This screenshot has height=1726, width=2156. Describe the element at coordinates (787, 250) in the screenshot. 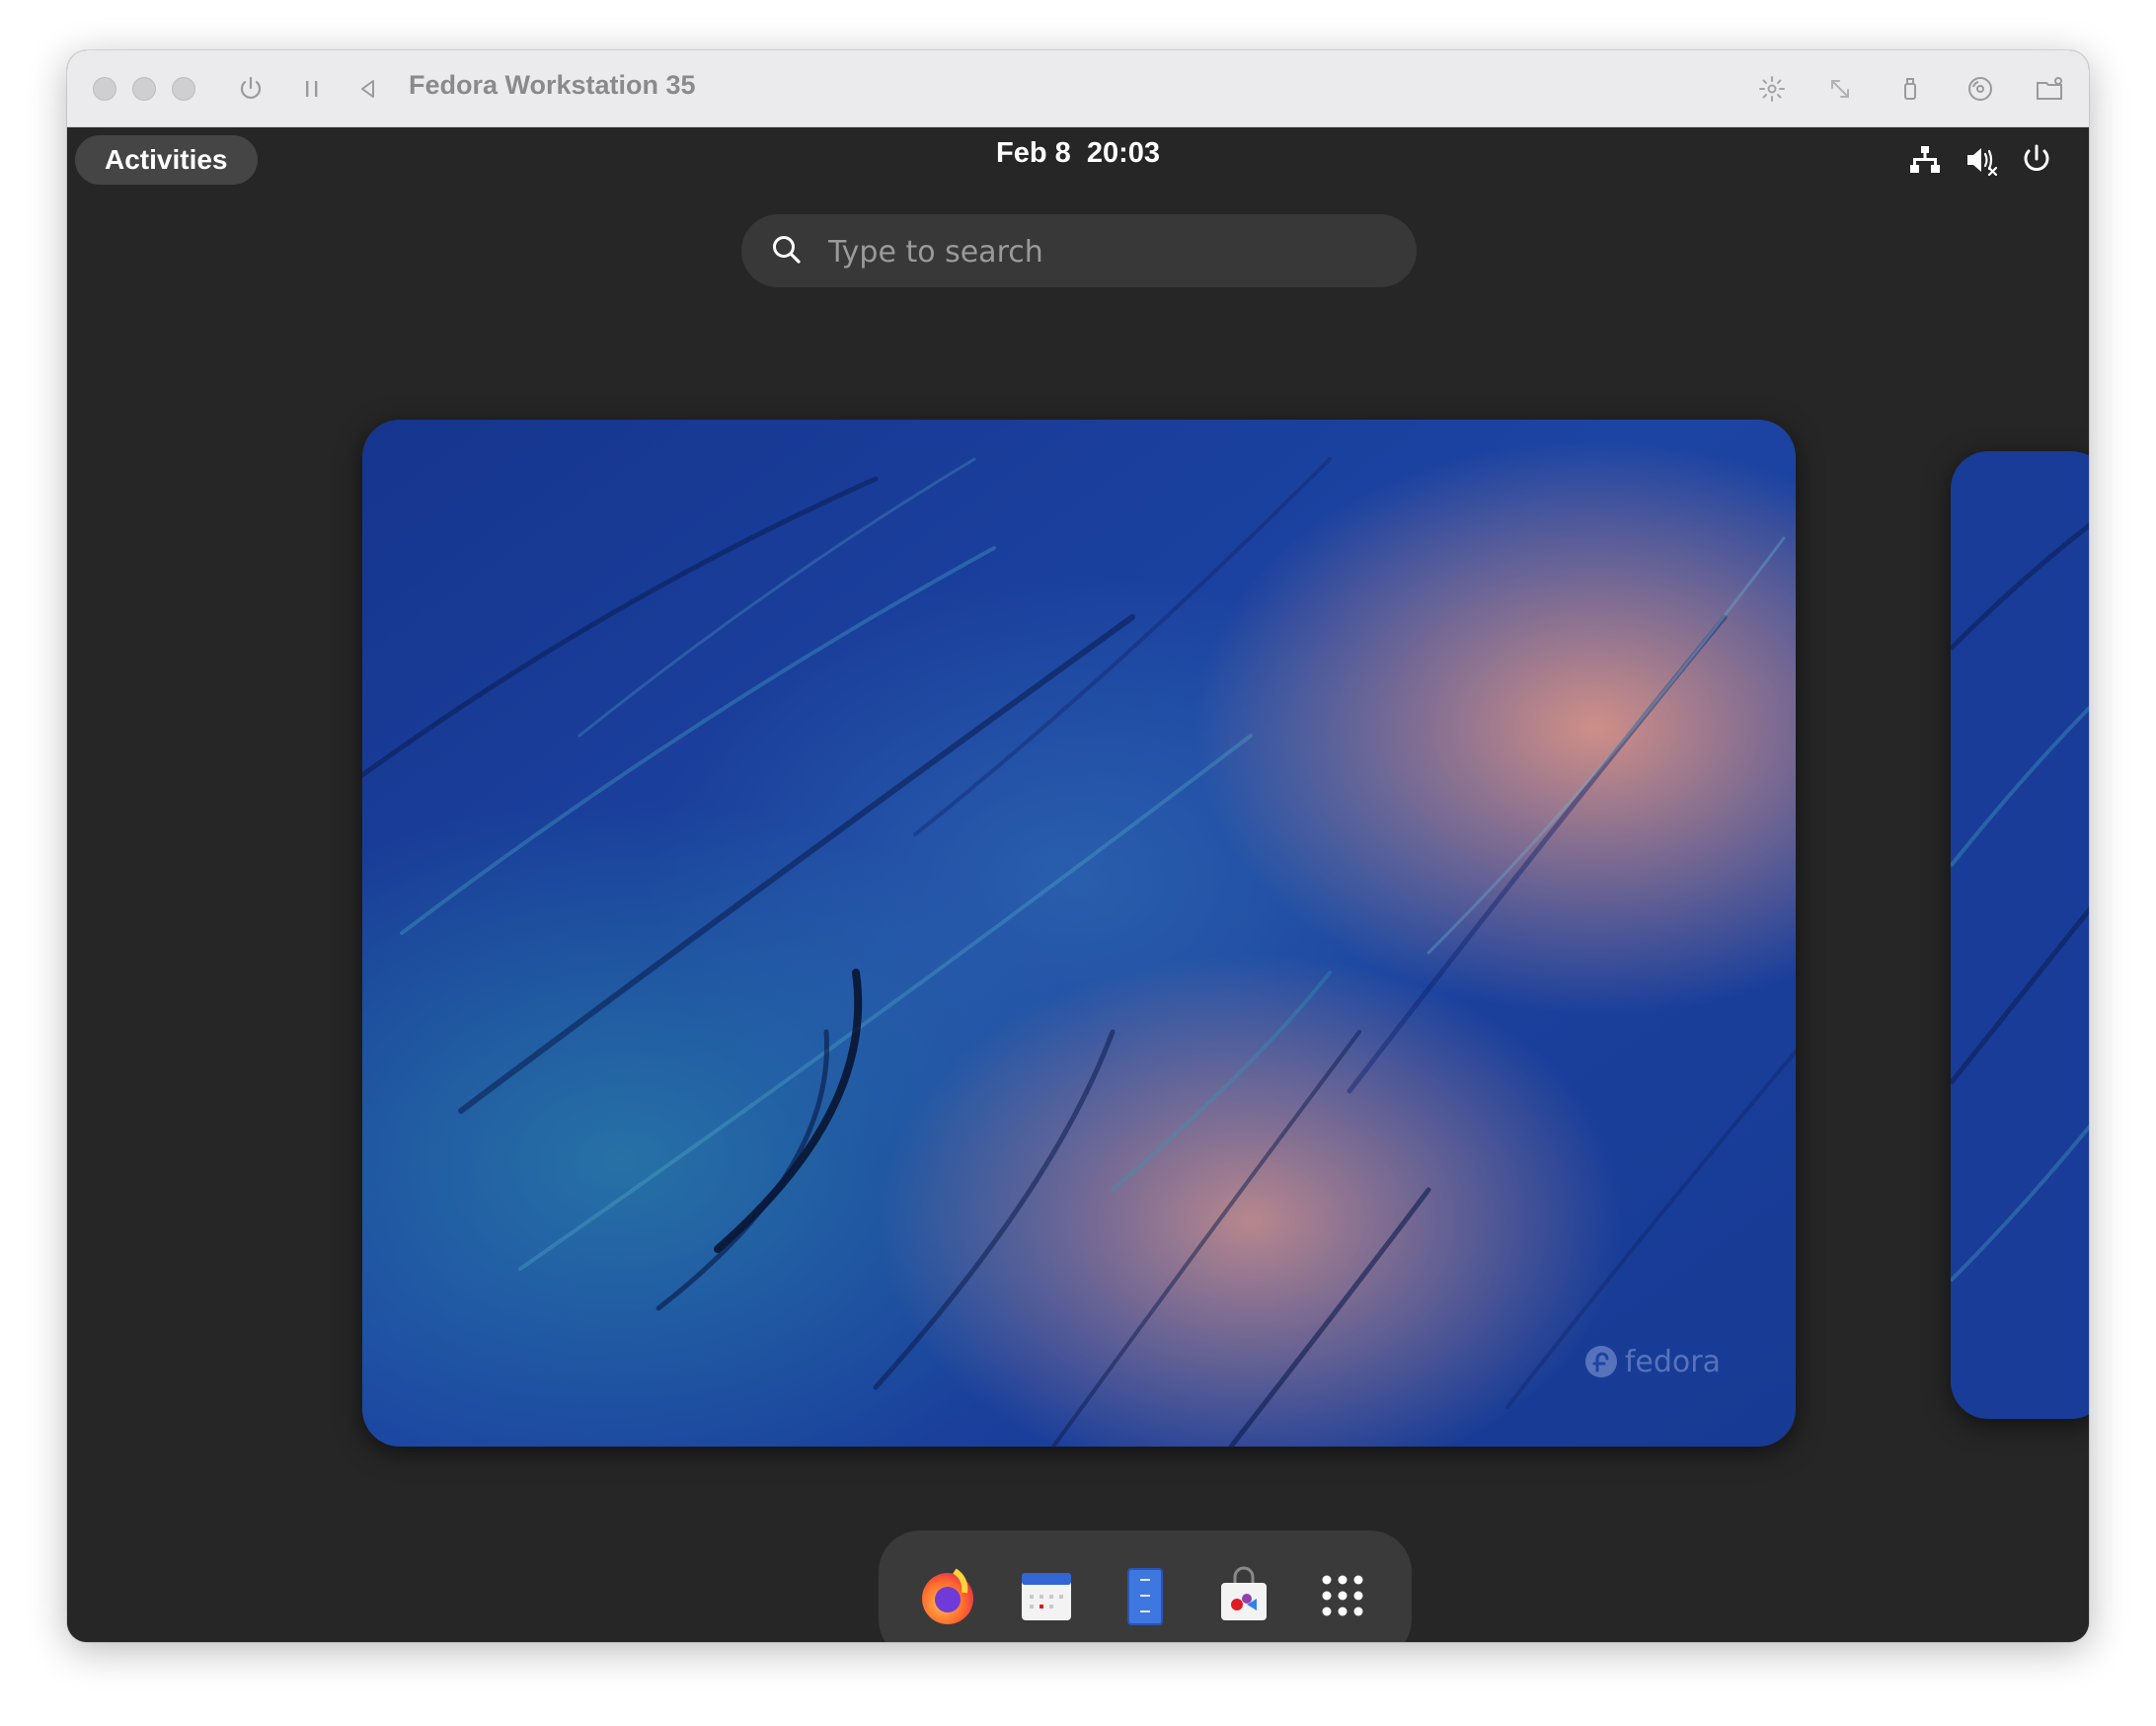

I see `search-icon` at that location.